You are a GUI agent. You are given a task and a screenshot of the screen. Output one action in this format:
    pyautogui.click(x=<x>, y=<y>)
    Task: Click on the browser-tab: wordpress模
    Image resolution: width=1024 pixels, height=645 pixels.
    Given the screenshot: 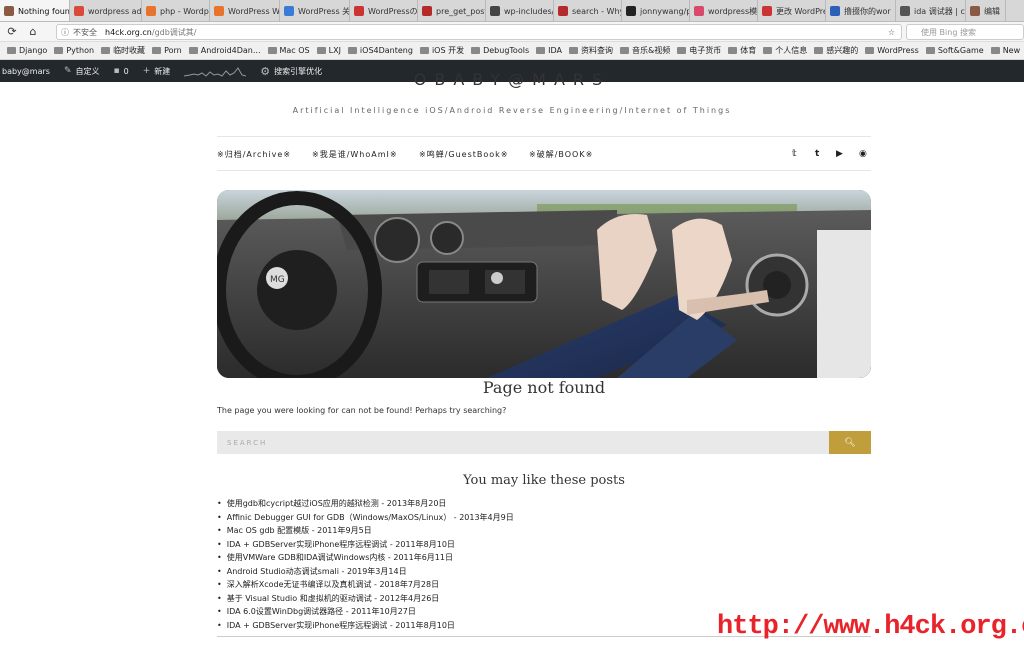 What is the action you would take?
    pyautogui.click(x=724, y=10)
    